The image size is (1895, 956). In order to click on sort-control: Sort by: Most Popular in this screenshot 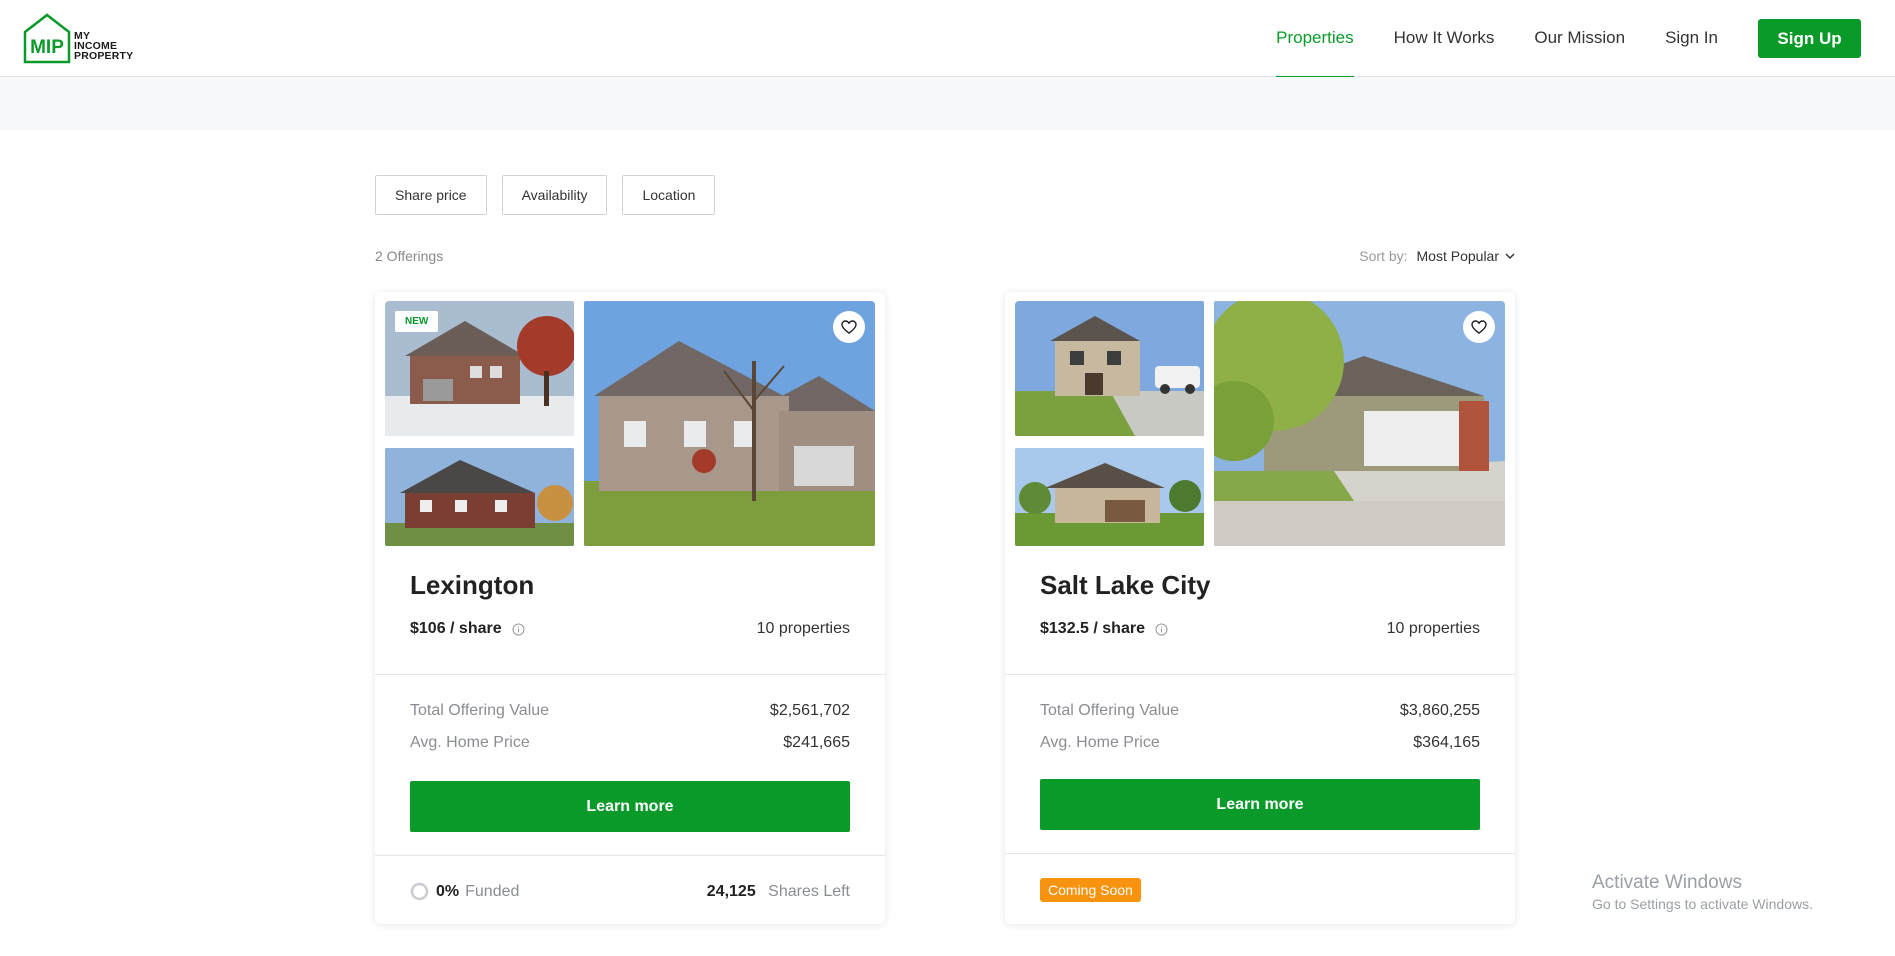, I will do `click(1437, 256)`.